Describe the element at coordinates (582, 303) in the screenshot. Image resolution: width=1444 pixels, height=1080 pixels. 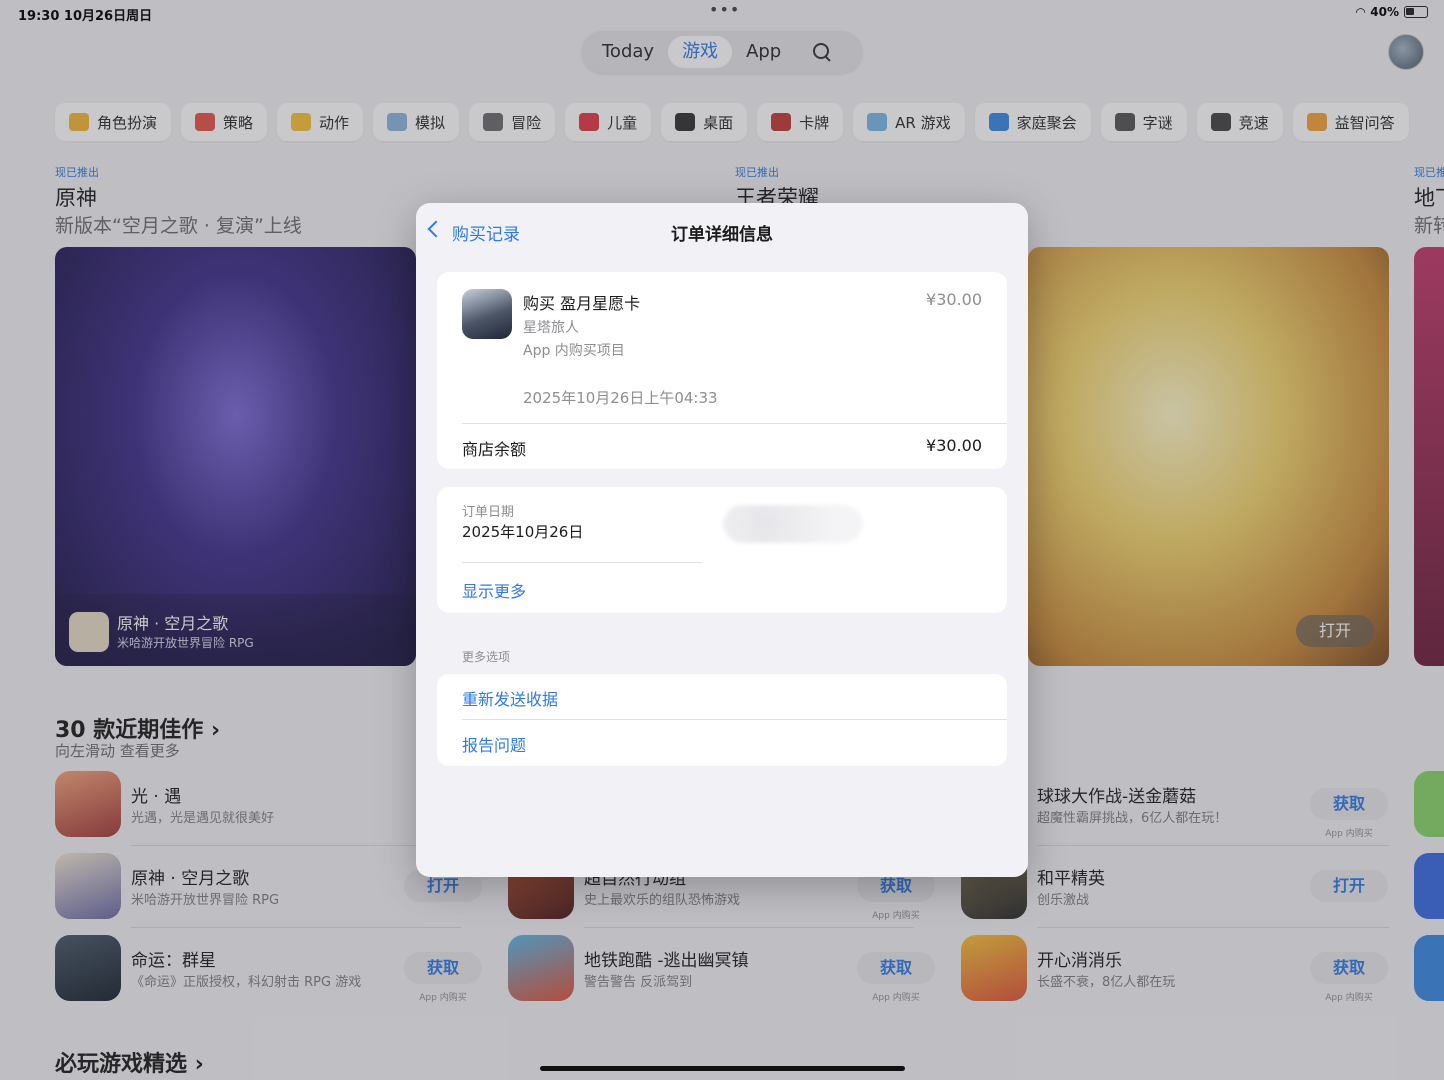
I see `item-title: 购买 盈月星愿卡` at that location.